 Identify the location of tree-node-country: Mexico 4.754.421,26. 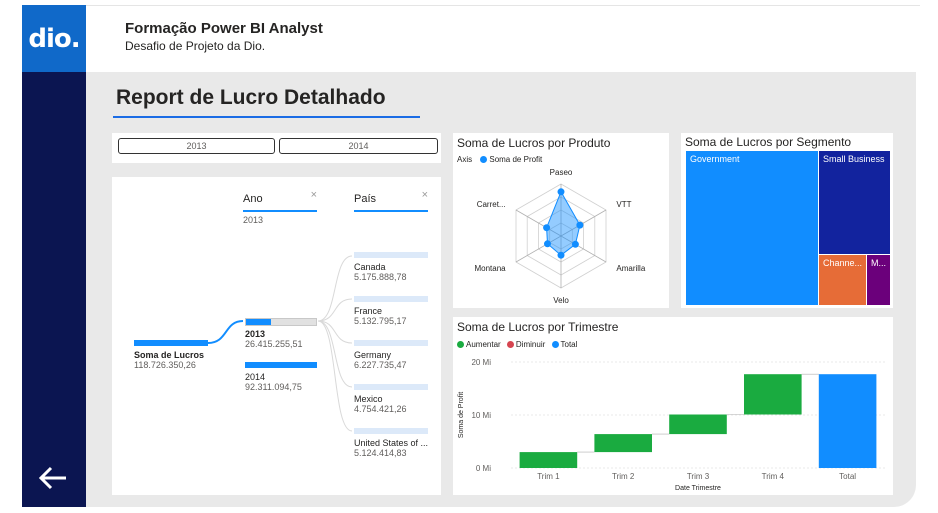
(391, 399).